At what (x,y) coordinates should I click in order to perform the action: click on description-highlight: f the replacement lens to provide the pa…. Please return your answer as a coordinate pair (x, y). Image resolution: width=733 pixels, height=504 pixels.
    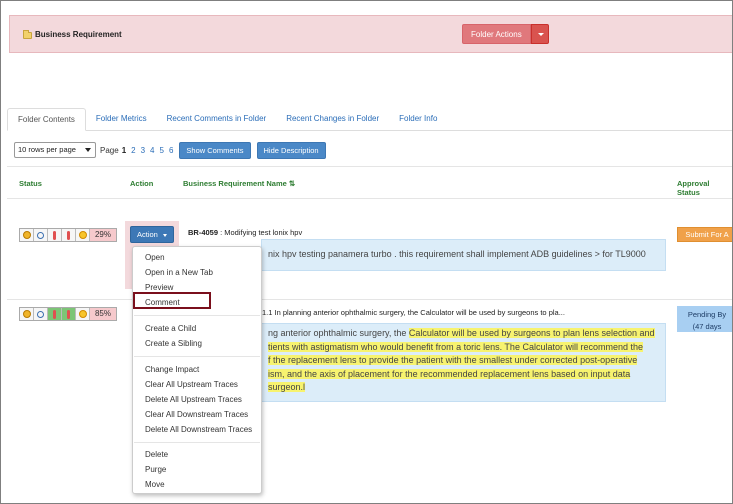
    Looking at the image, I should click on (453, 360).